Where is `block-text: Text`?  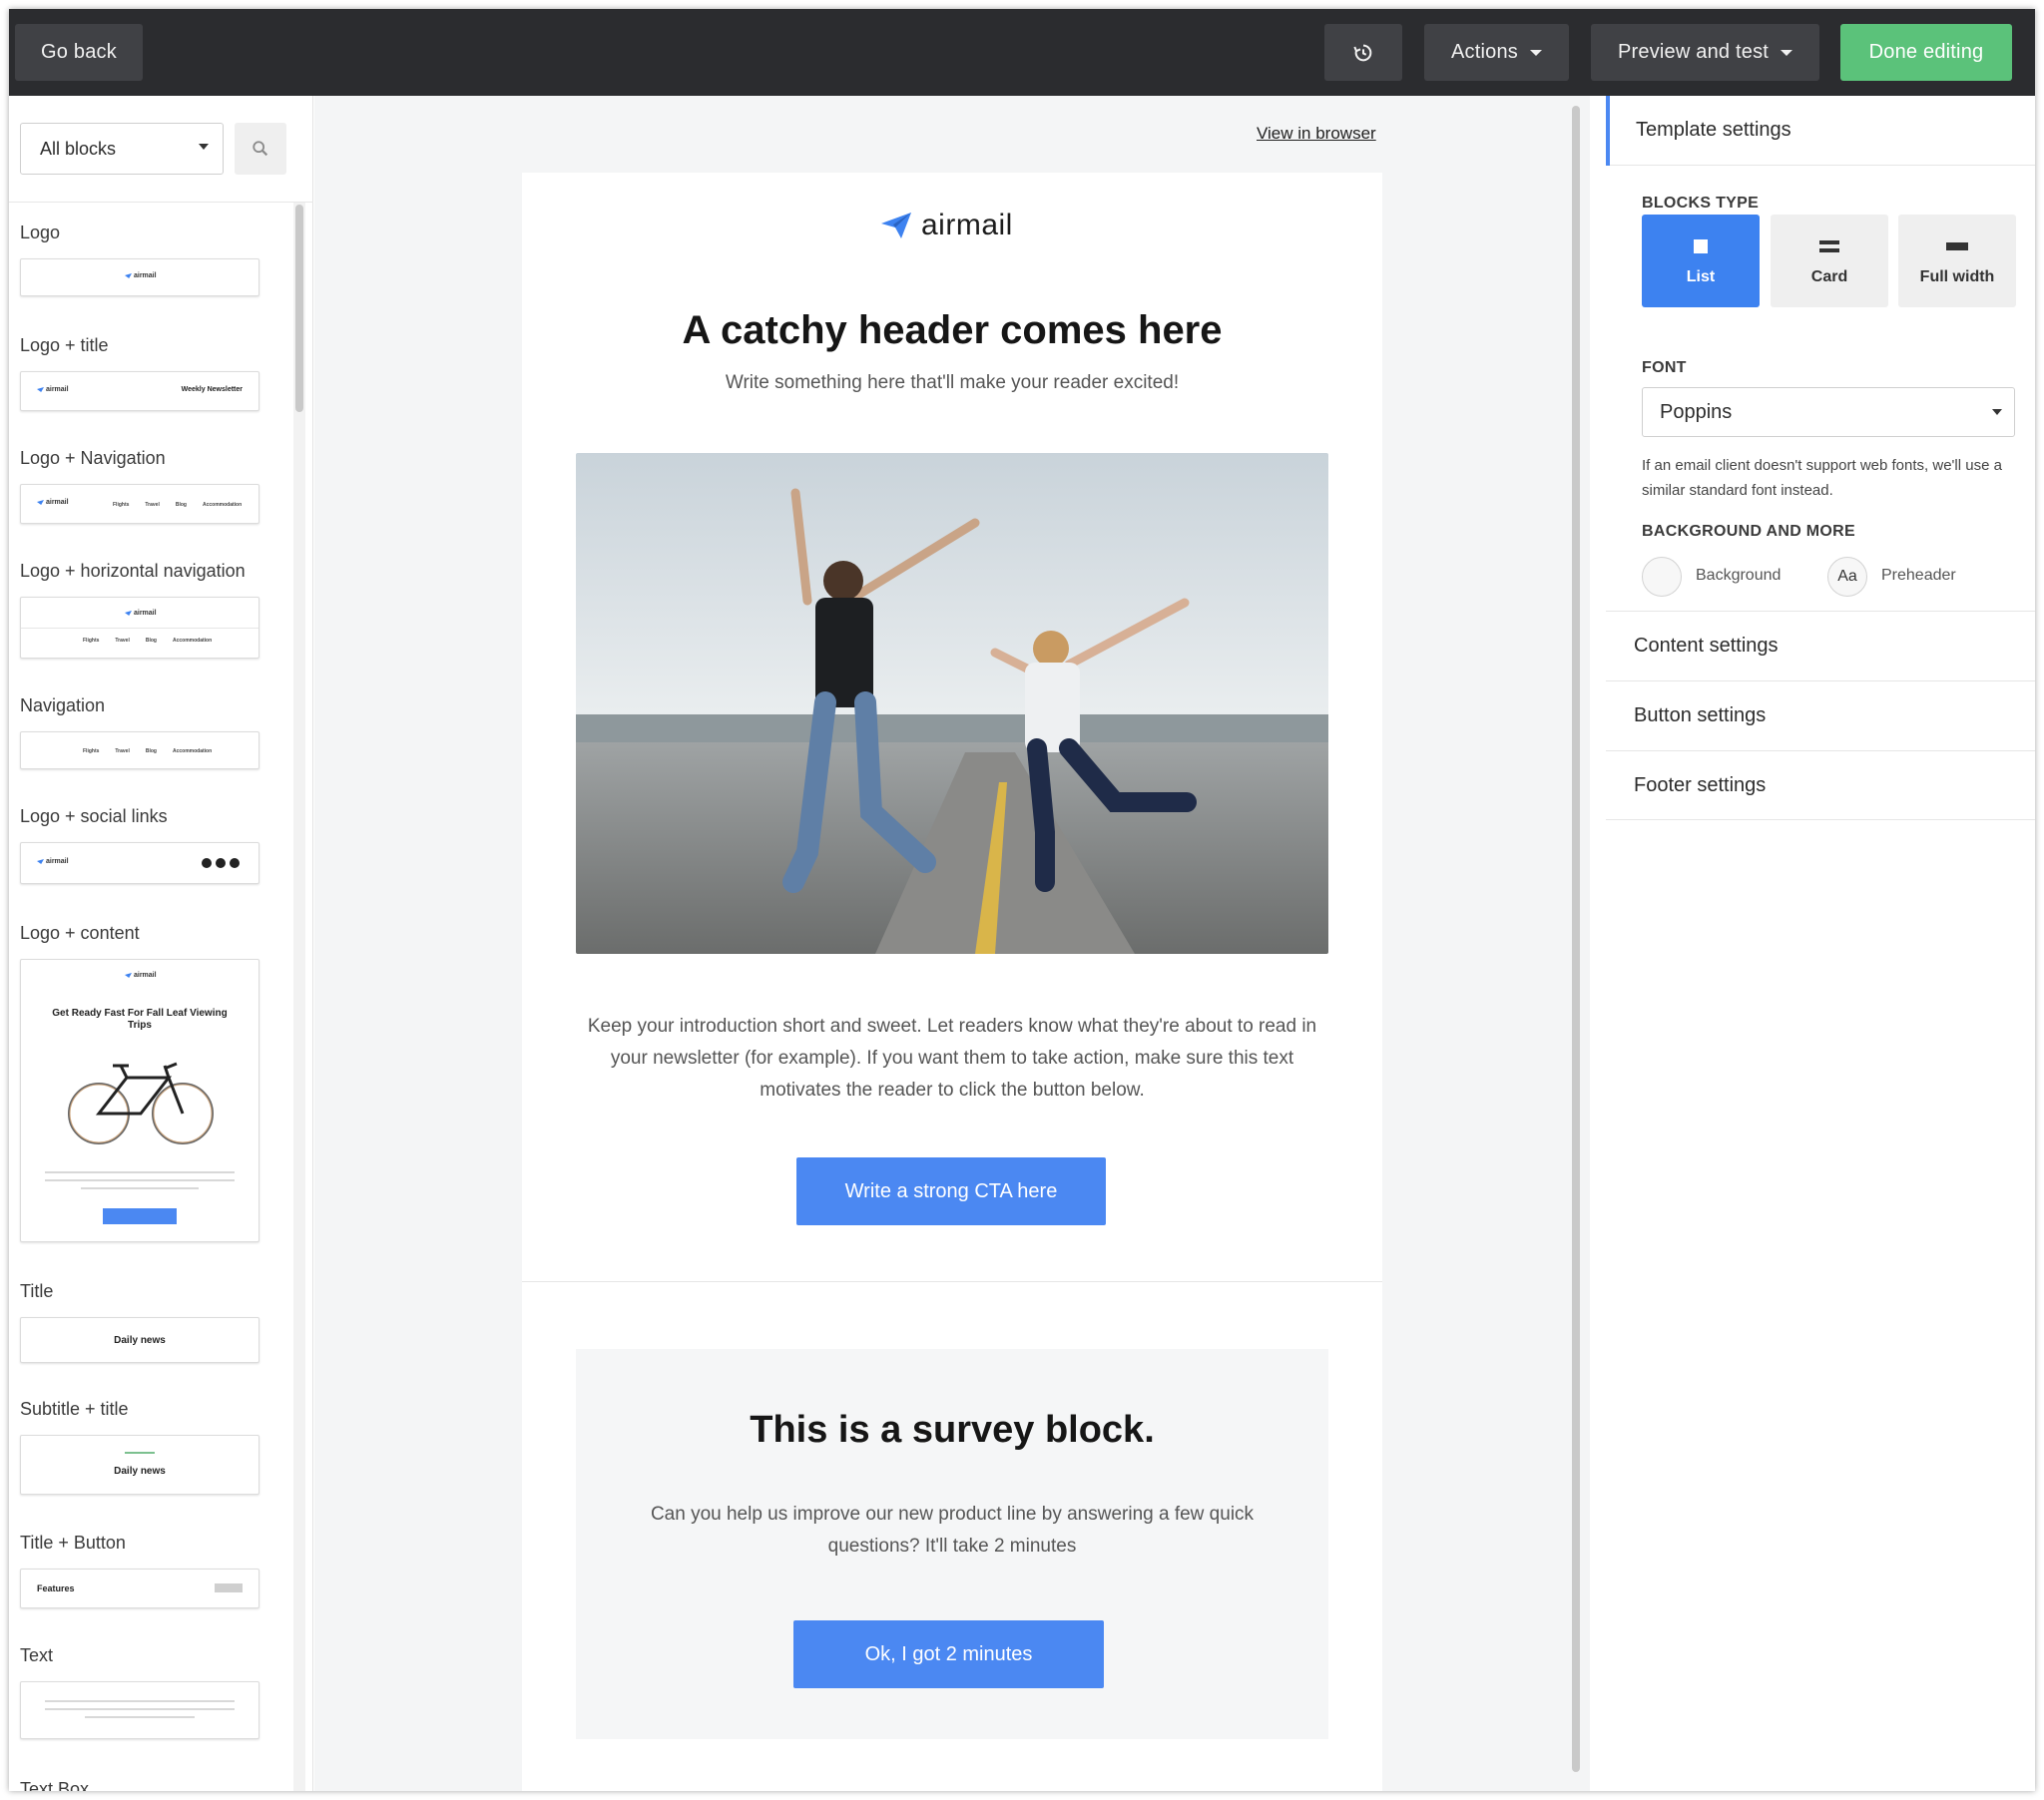
block-text: Text is located at coordinates (139, 1692).